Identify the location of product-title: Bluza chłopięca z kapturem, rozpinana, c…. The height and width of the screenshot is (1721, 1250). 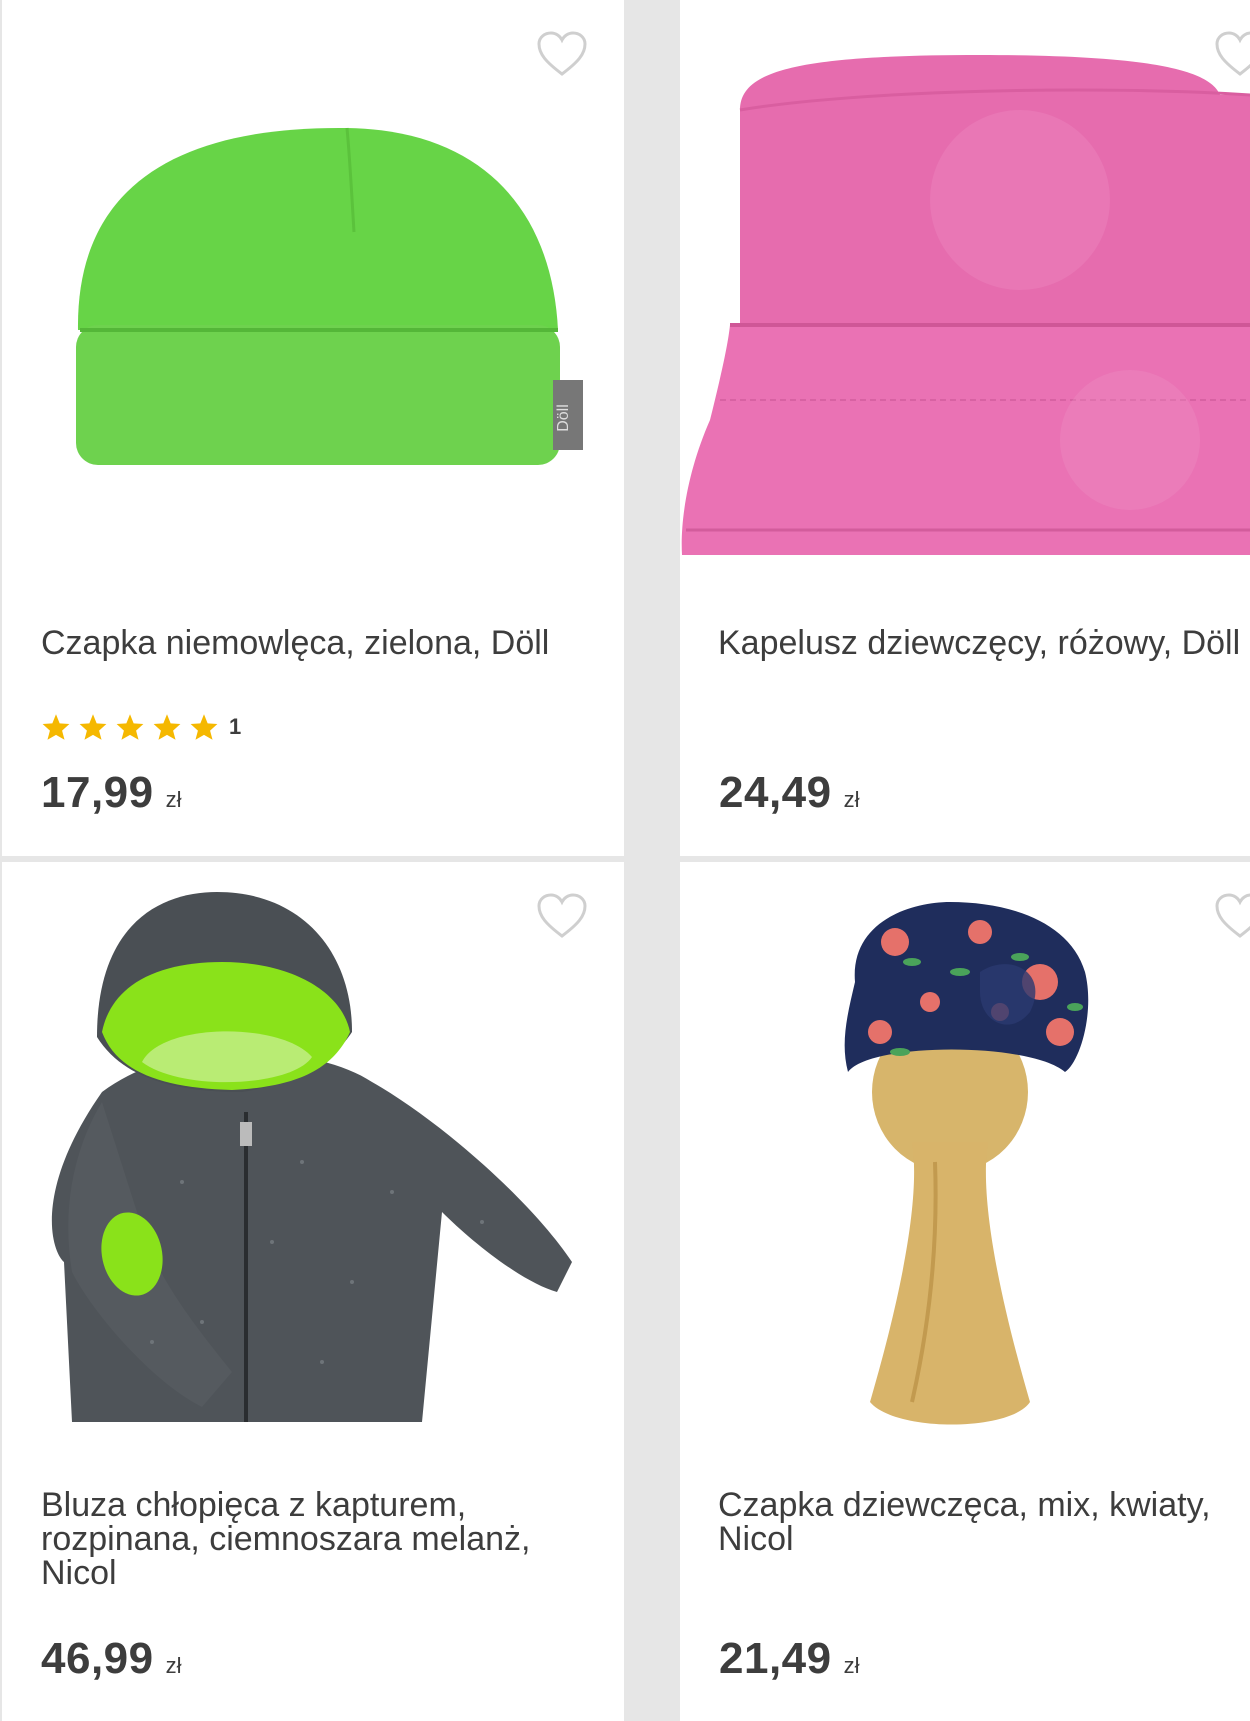
(321, 1539).